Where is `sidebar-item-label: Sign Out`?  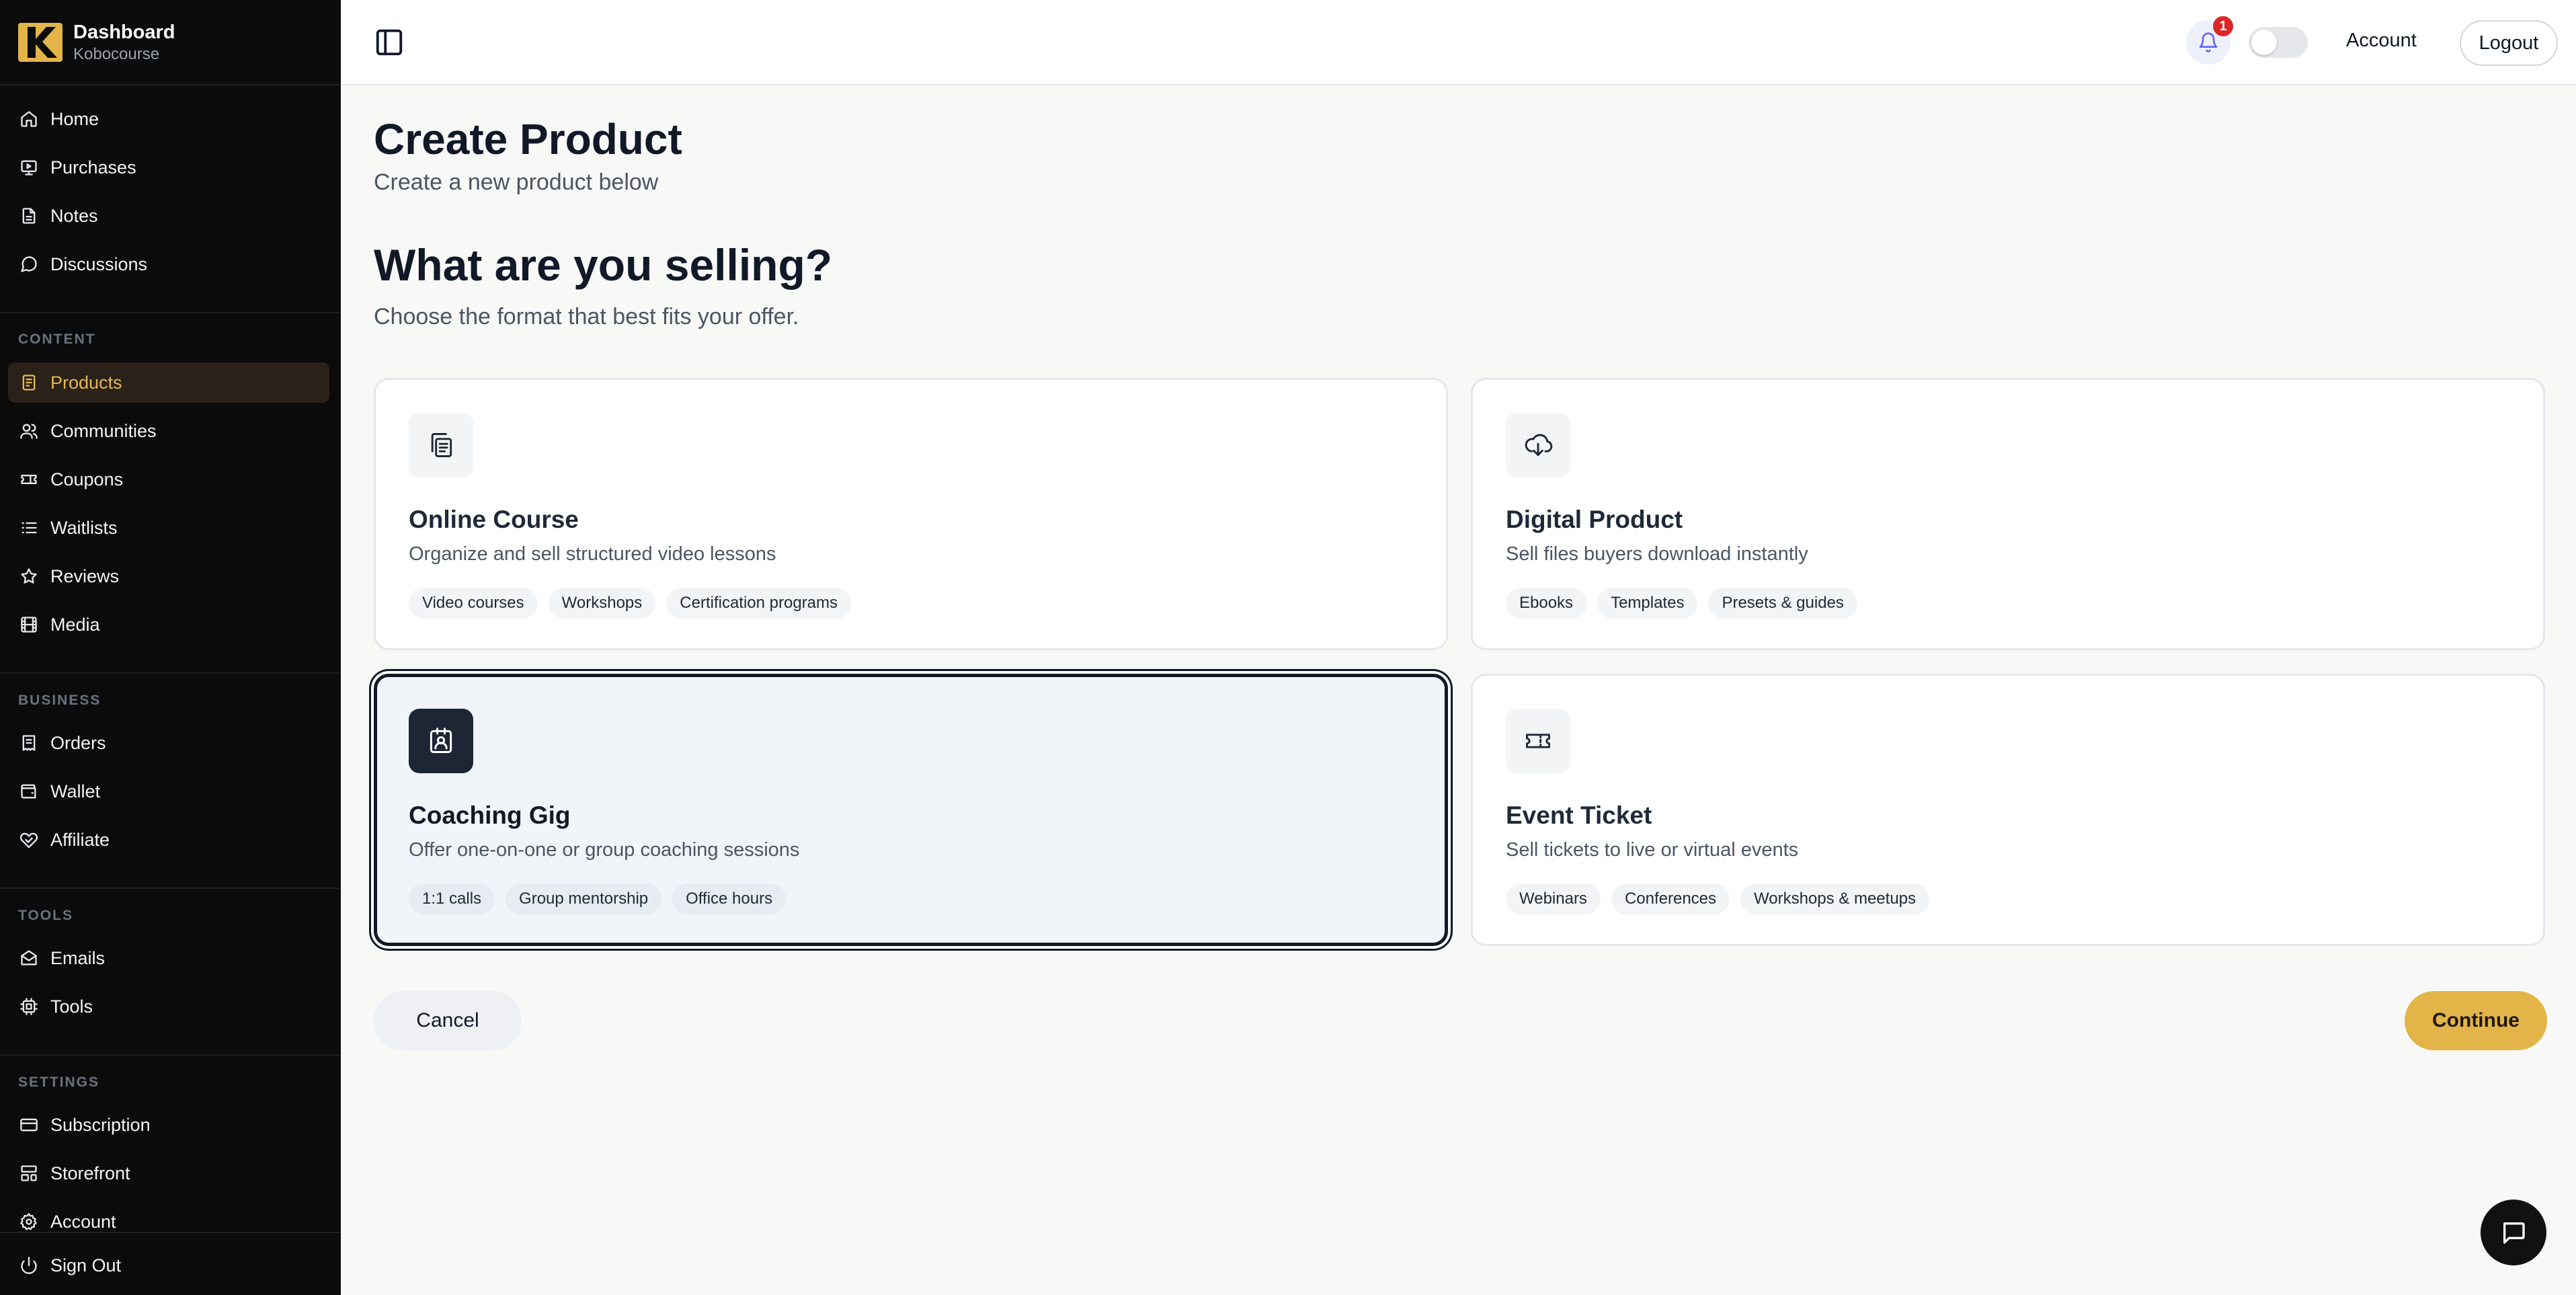
sidebar-item-label: Sign Out is located at coordinates (86, 1265).